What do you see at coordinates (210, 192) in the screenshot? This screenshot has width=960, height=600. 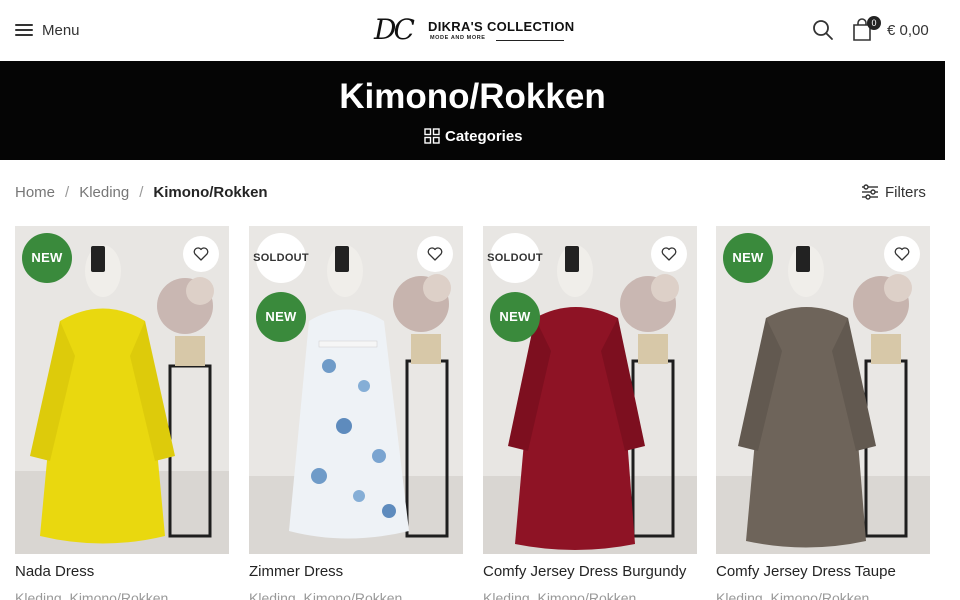 I see `breadcrumb-current: Kimono/Rokken` at bounding box center [210, 192].